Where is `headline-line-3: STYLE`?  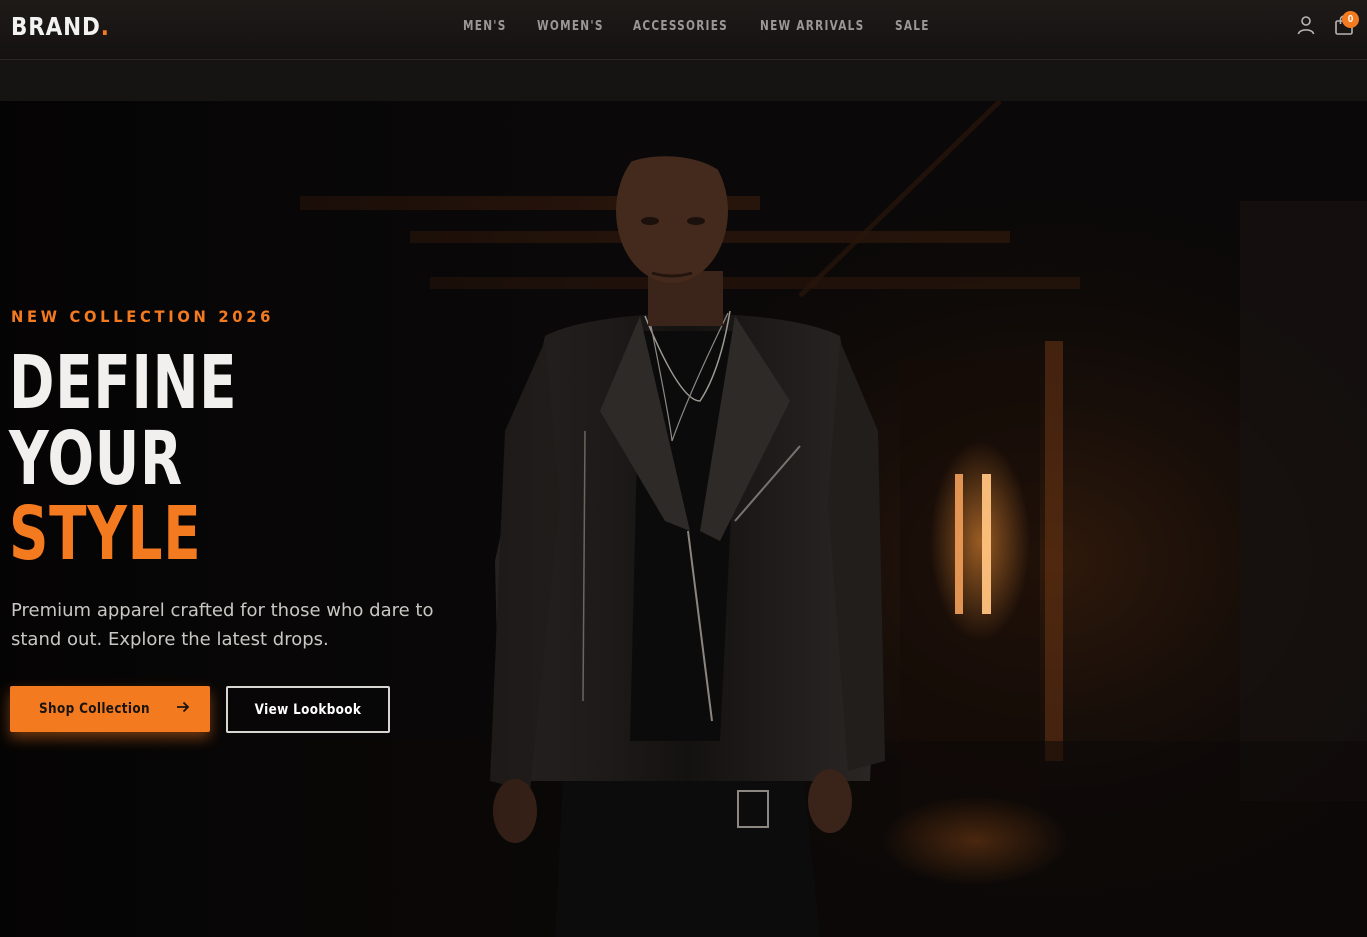 headline-line-3: STYLE is located at coordinates (105, 534).